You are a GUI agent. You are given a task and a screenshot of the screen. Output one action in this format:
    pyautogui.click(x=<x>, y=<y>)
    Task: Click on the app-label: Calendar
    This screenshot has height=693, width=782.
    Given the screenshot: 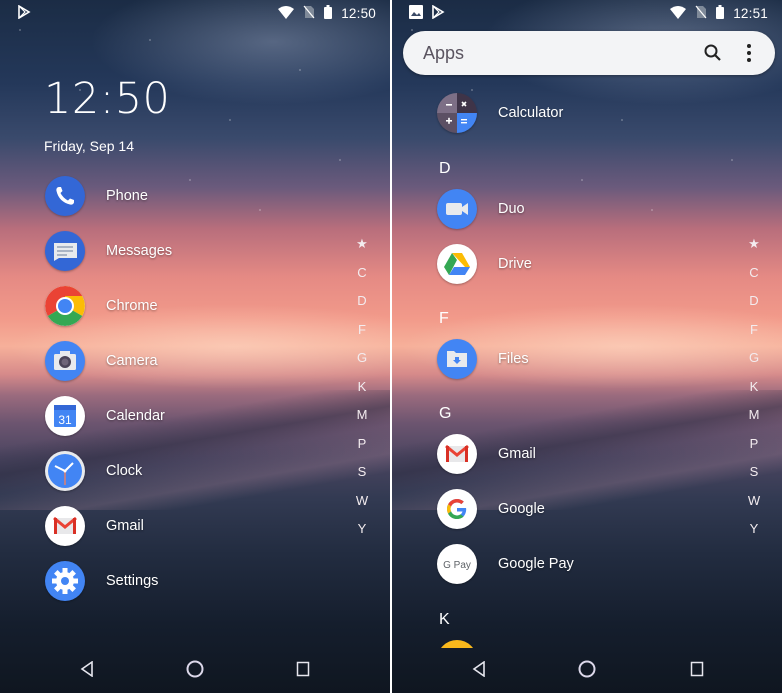 What is the action you would take?
    pyautogui.click(x=135, y=416)
    